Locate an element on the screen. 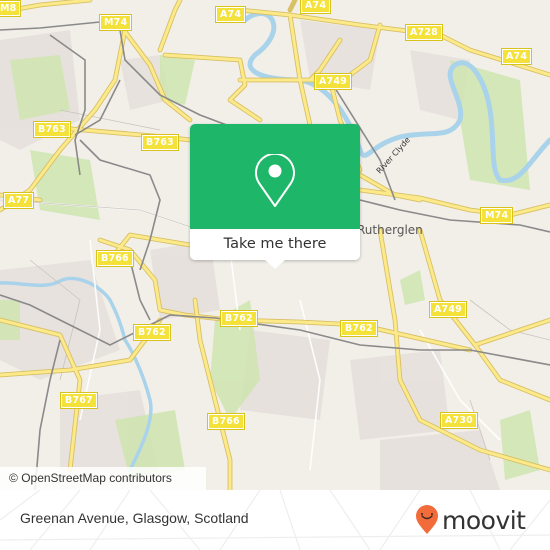 The image size is (550, 550). location-popup: Take me there is located at coordinates (275, 196).